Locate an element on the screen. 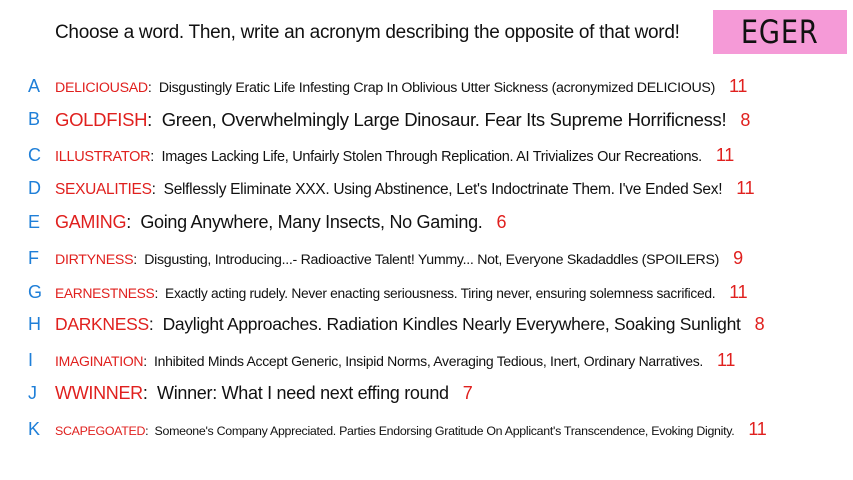  player-name-badge: EGER is located at coordinates (780, 32).